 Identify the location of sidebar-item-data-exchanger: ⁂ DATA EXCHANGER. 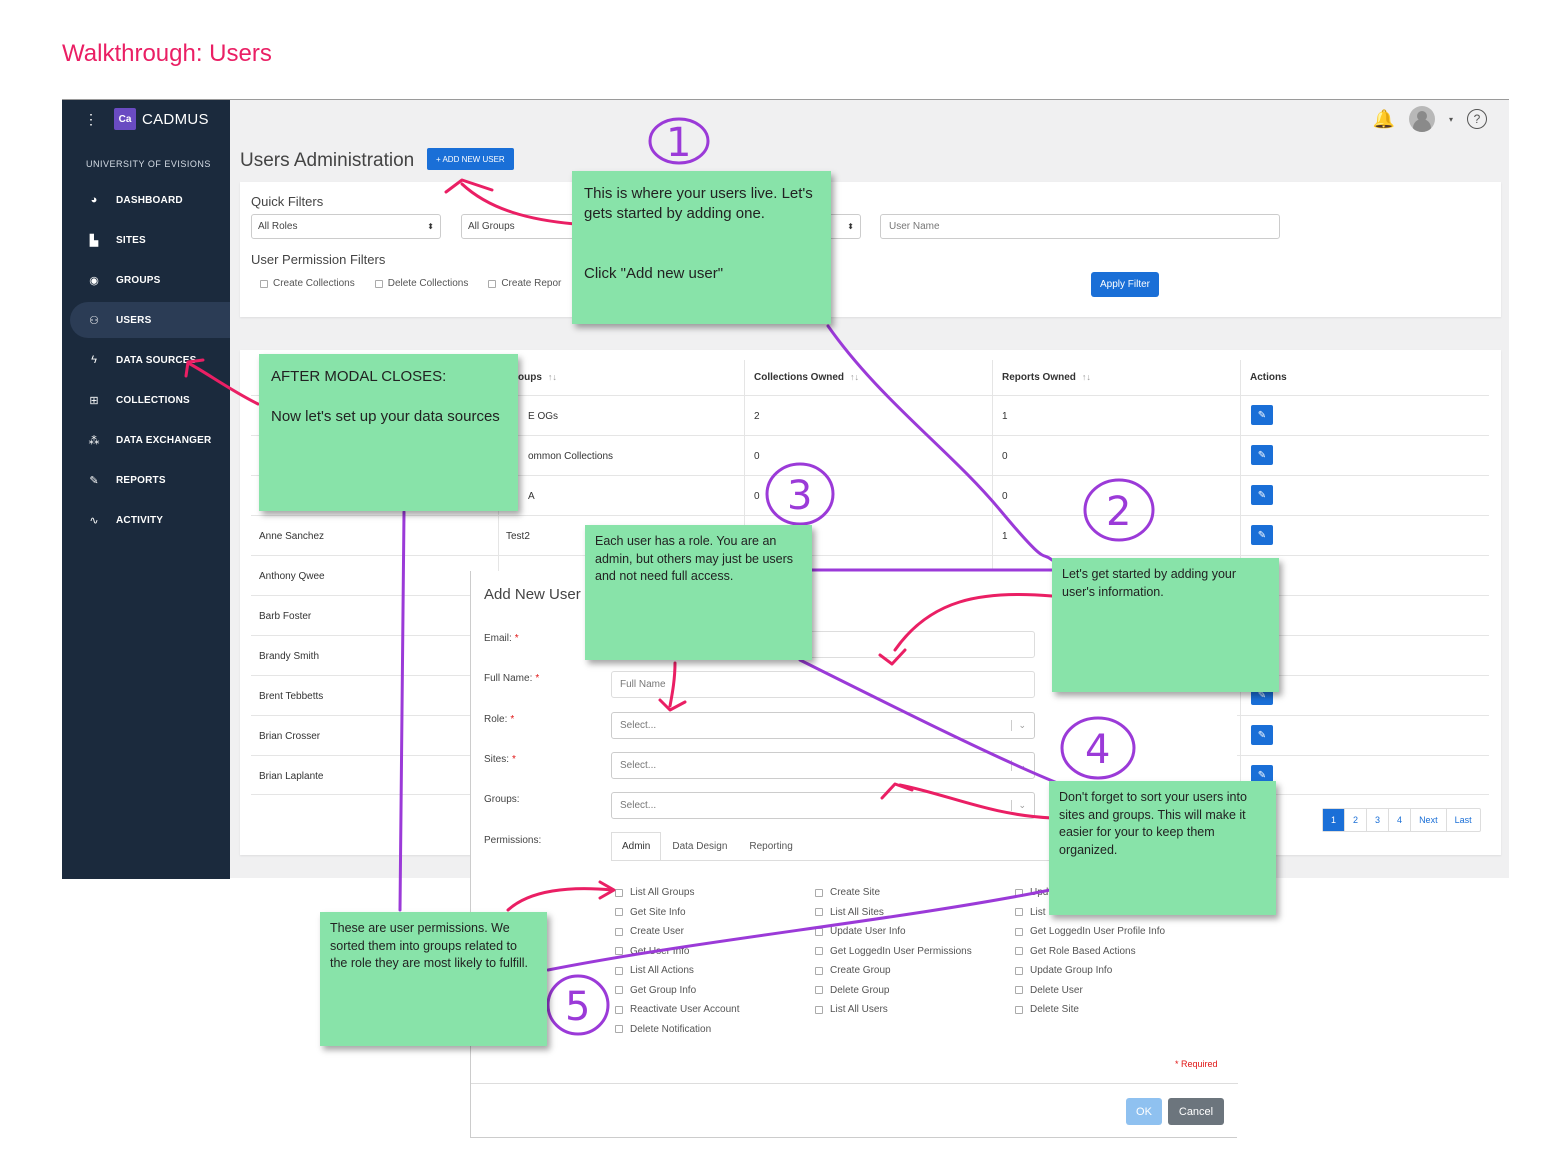
(150, 440).